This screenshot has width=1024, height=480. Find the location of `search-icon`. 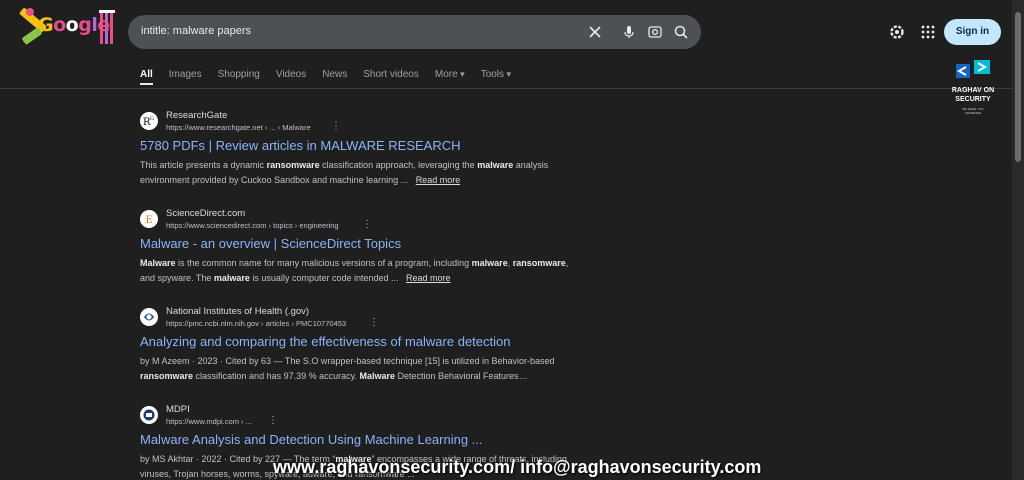

search-icon is located at coordinates (681, 32).